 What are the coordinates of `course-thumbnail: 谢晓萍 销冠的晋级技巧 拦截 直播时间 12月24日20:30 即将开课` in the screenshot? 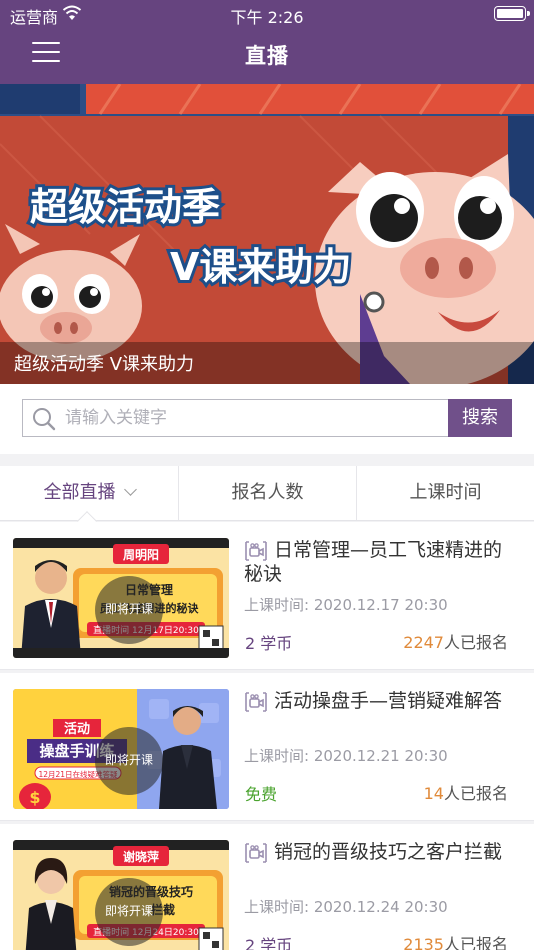 It's located at (121, 895).